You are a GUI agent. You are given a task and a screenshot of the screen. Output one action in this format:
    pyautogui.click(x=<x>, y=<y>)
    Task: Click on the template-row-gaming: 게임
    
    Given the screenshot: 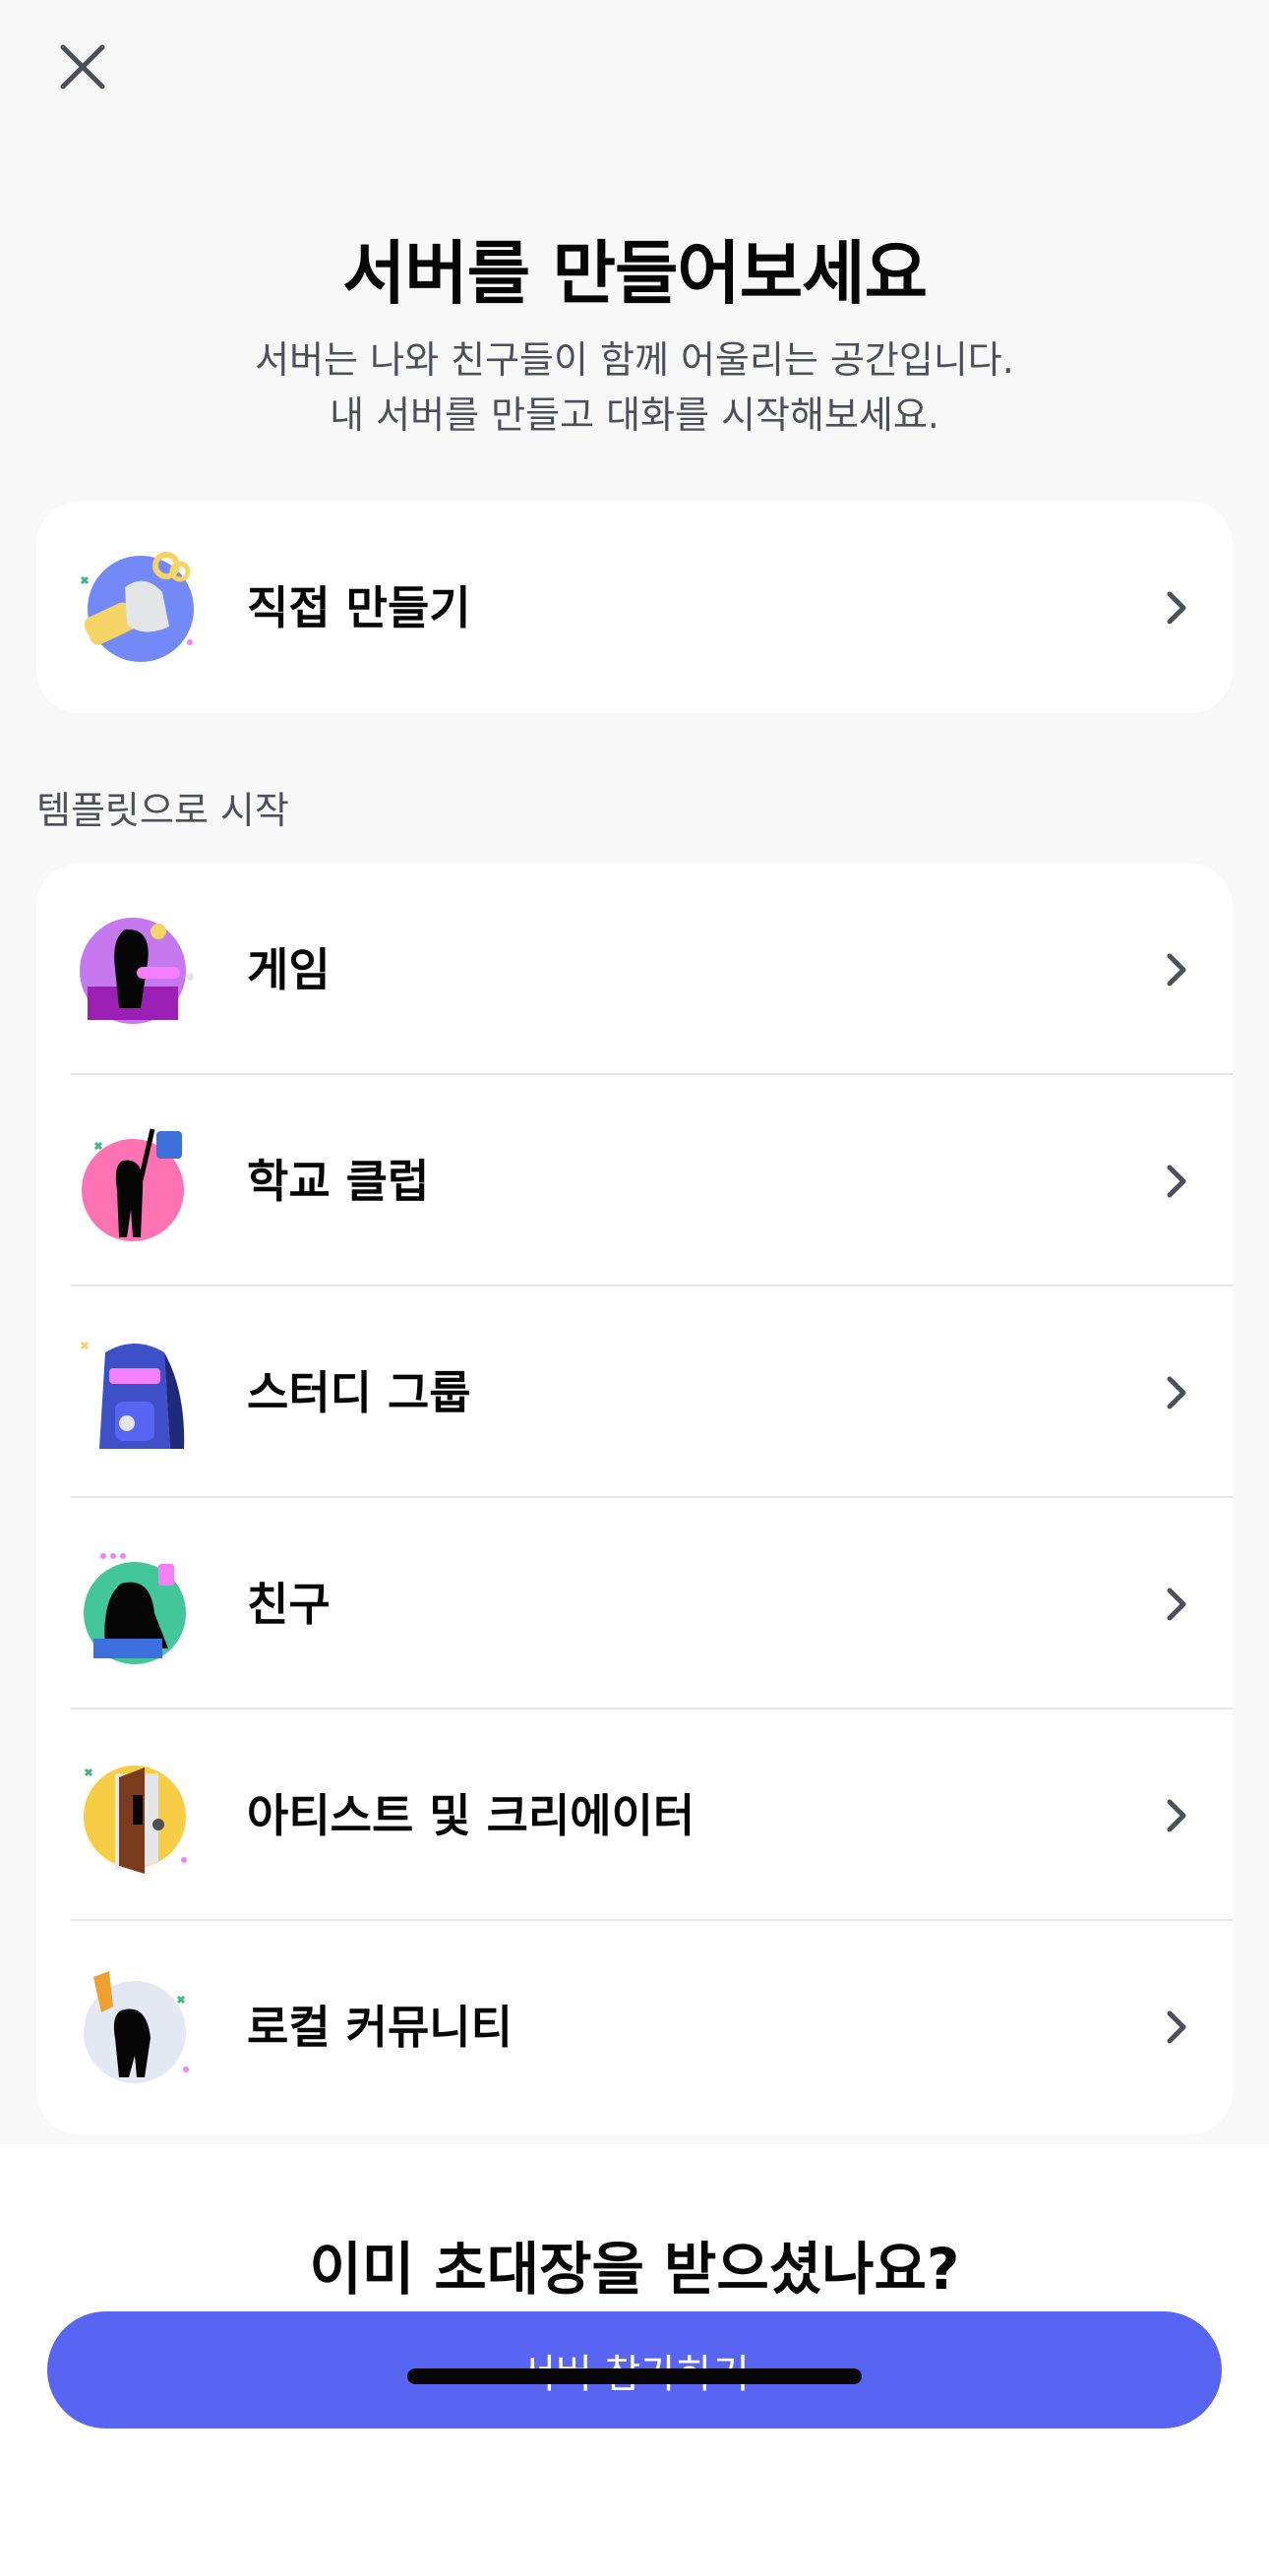 What is the action you would take?
    pyautogui.click(x=634, y=969)
    